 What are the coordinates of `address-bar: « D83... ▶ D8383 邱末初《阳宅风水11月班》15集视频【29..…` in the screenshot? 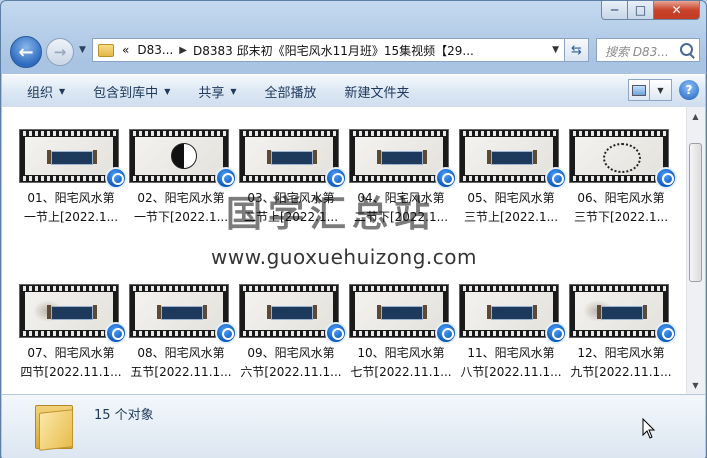 It's located at (328, 50).